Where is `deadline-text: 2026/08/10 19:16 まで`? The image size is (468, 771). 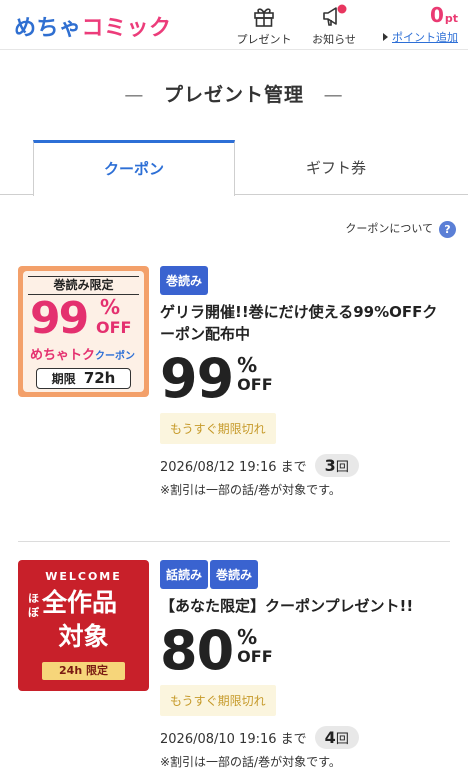
deadline-text: 2026/08/10 19:16 まで is located at coordinates (233, 739).